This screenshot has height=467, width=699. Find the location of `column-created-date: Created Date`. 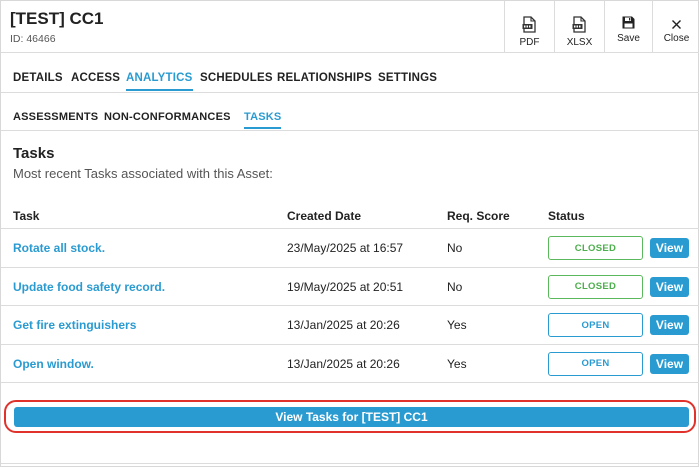

column-created-date: Created Date is located at coordinates (324, 216).